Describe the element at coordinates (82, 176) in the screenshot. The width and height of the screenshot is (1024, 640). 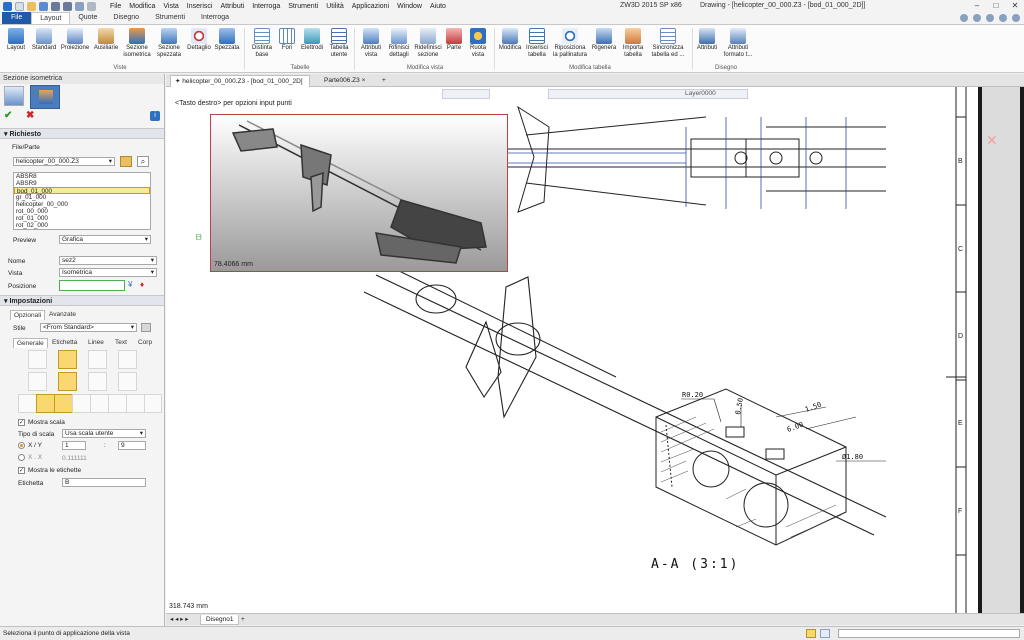
I see `file-list-item: ABSR8` at that location.